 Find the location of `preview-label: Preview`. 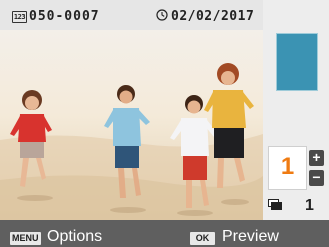

preview-label: Preview is located at coordinates (250, 237).